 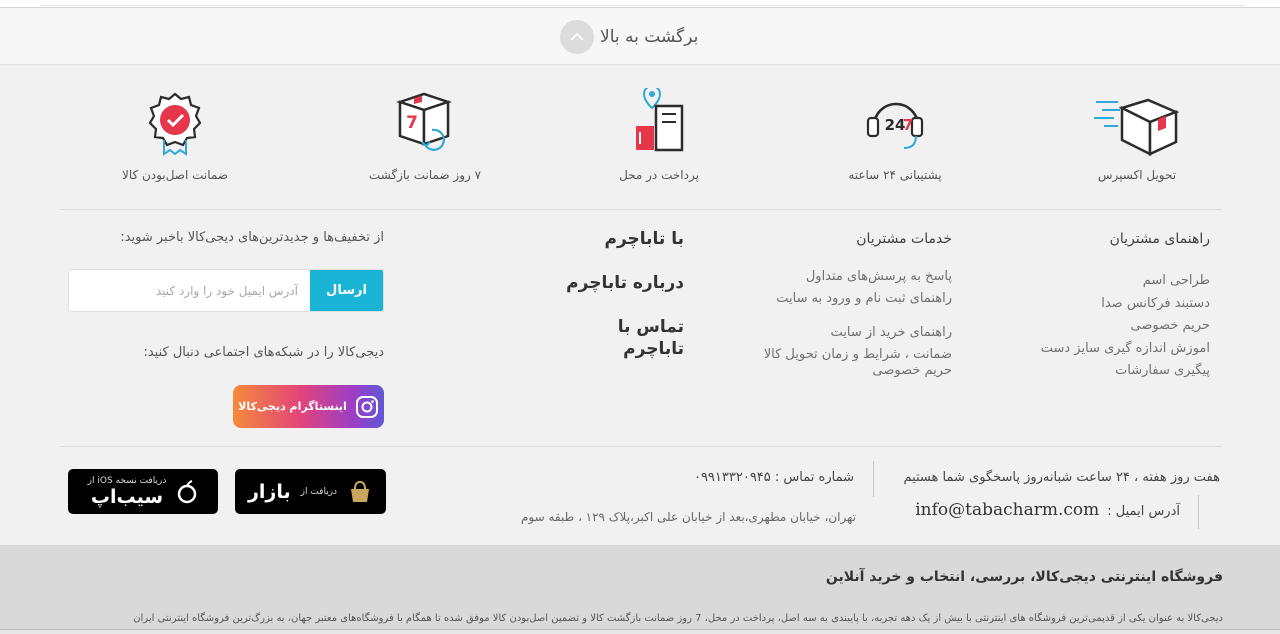 I want to click on sibapp-download-button: دریافت نسخه iOS از سیب‌اپ, so click(x=143, y=491).